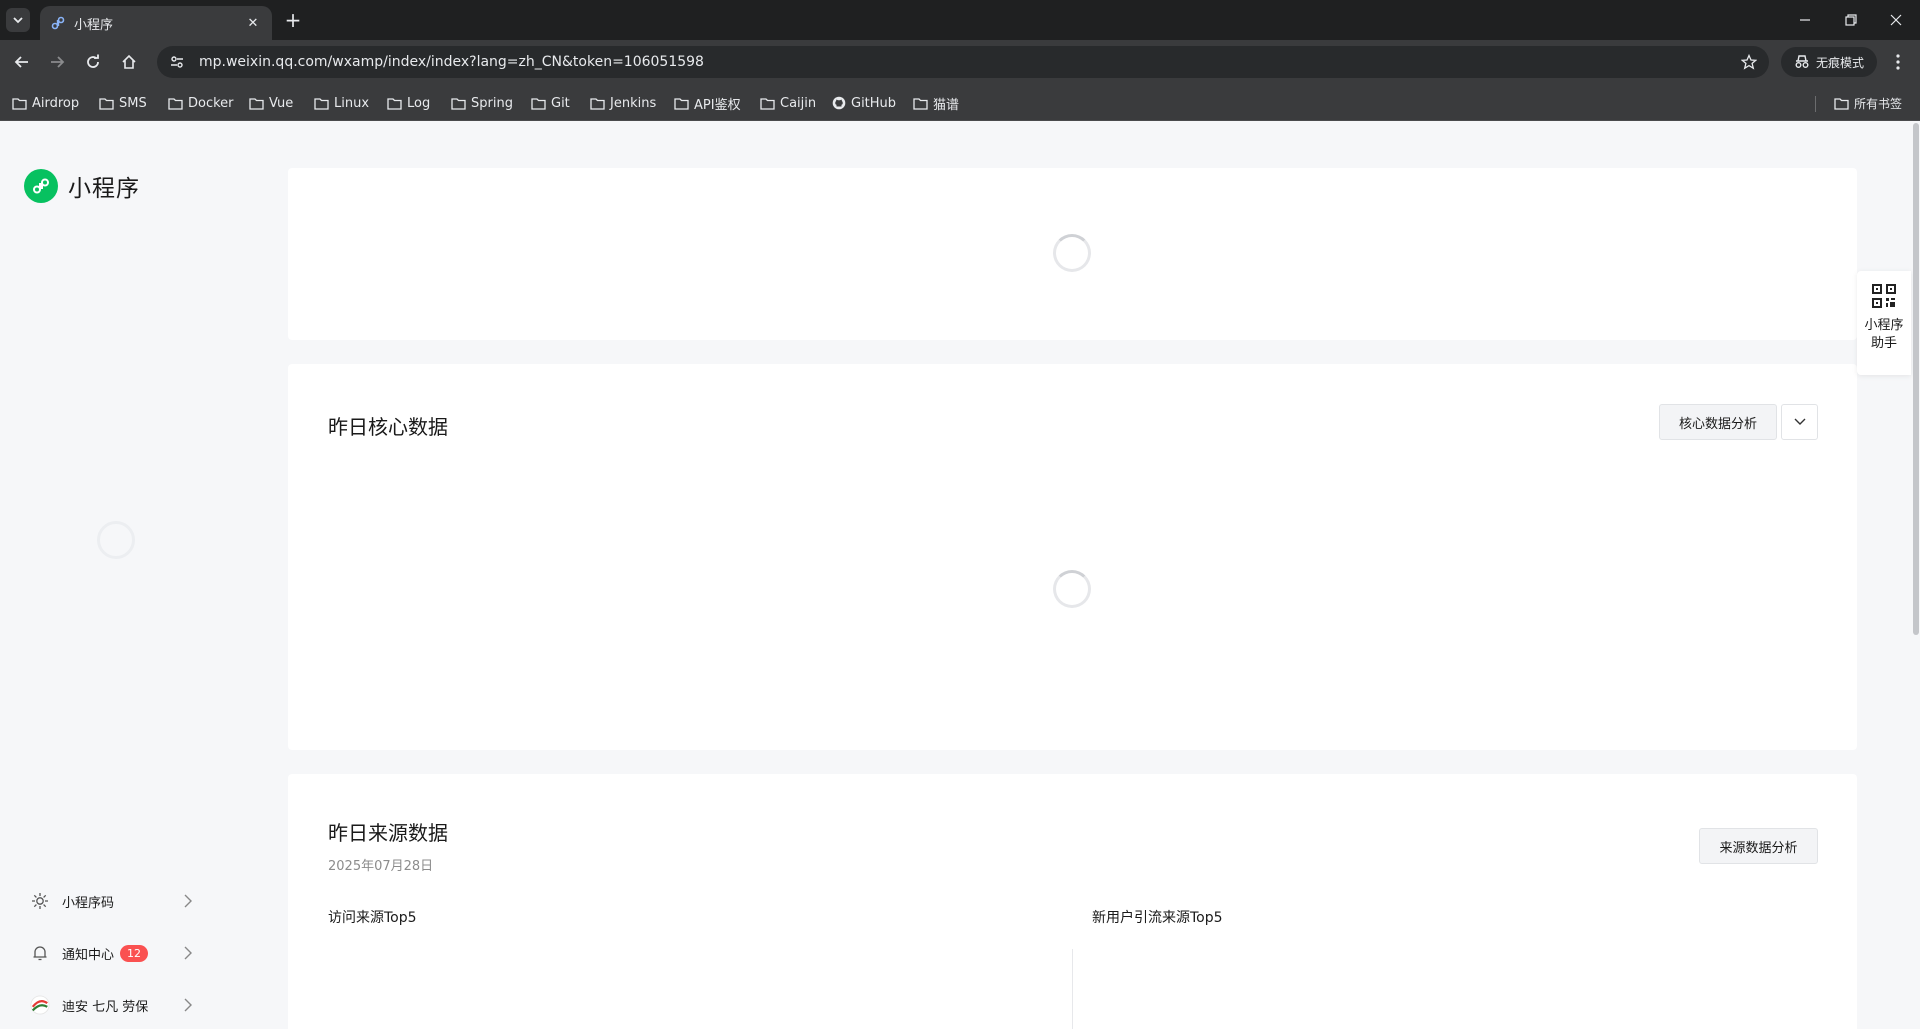 The width and height of the screenshot is (1920, 1029). I want to click on bookmark-item: Spring, so click(482, 103).